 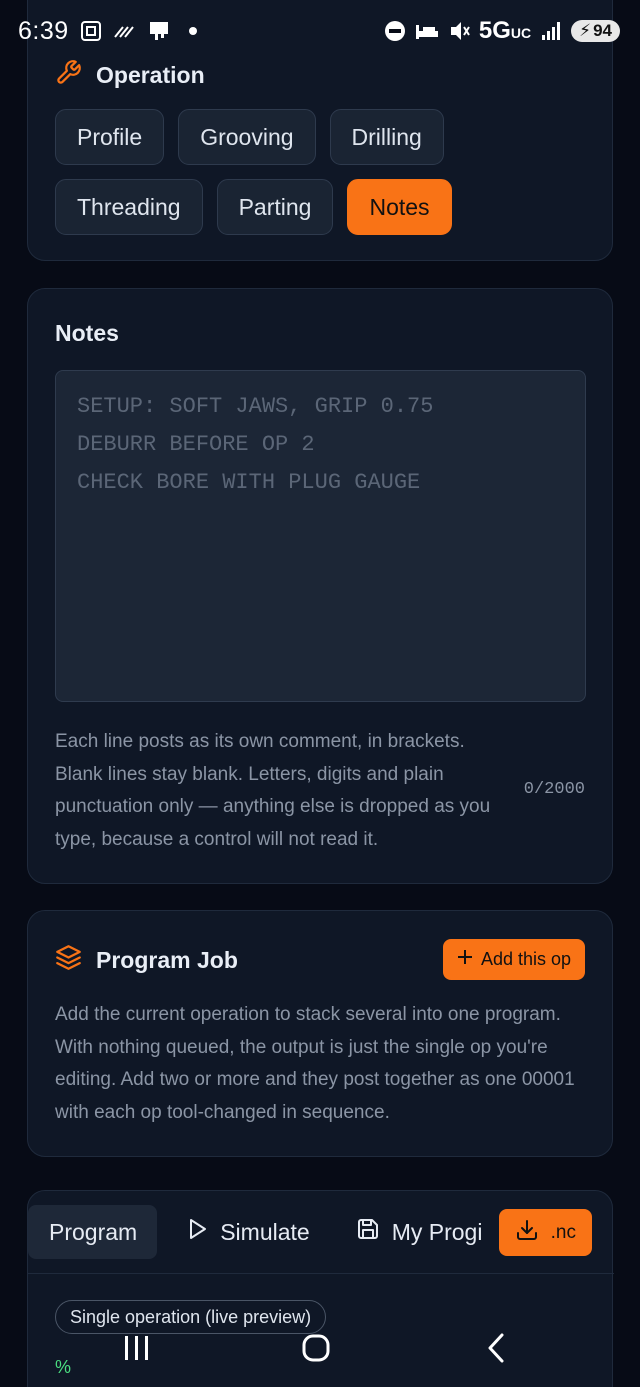 What do you see at coordinates (545, 1232) in the screenshot?
I see `download-nc-button: .nc` at bounding box center [545, 1232].